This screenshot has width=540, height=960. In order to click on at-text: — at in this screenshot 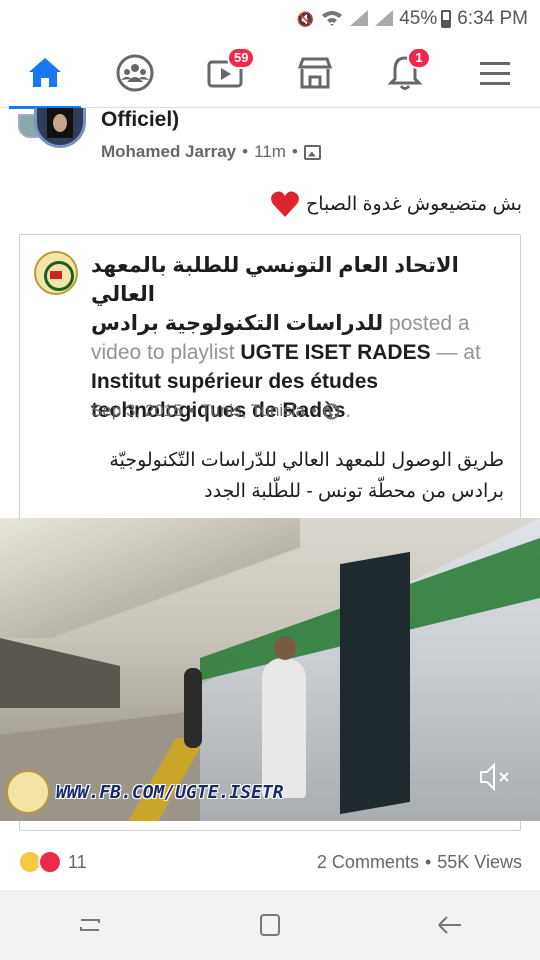, I will do `click(458, 352)`.